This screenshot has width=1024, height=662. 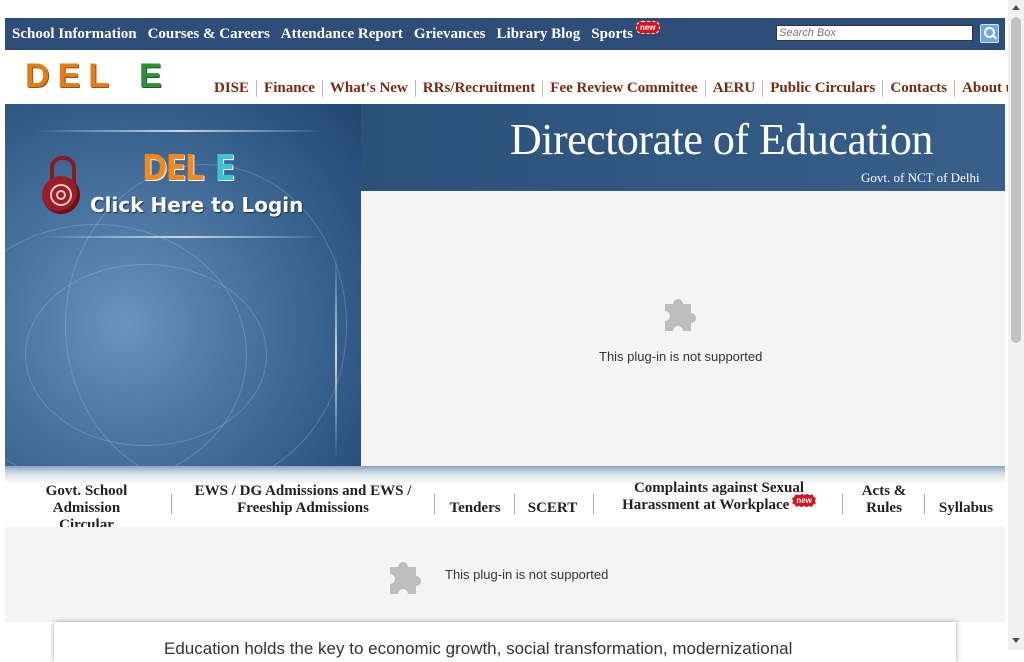 What do you see at coordinates (71, 75) in the screenshot?
I see `logo-text-del: DEL` at bounding box center [71, 75].